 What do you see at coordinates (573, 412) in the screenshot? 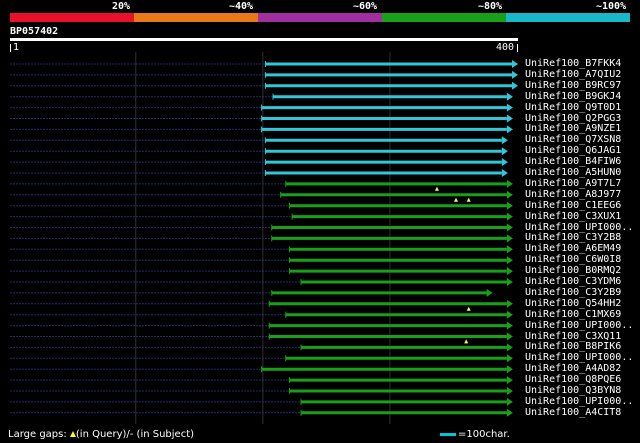
I see `hit-label: UniRef100_A4CIT8` at bounding box center [573, 412].